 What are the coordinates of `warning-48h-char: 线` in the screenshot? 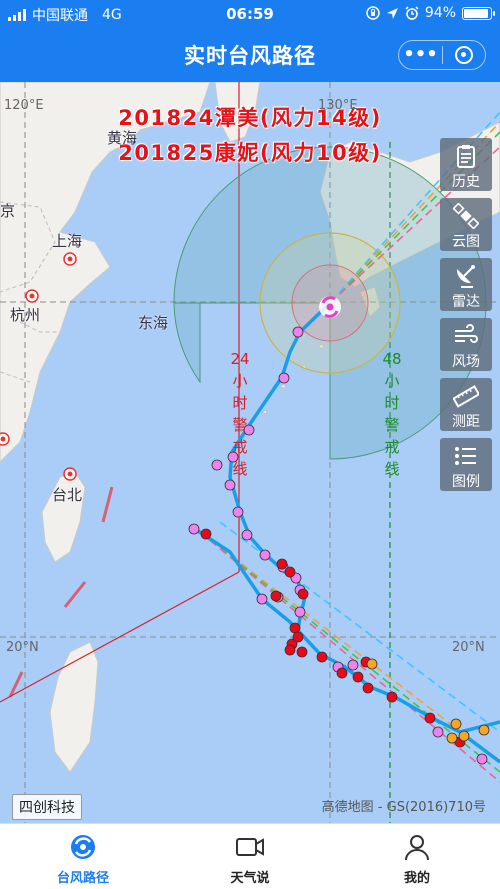 It's located at (392, 469).